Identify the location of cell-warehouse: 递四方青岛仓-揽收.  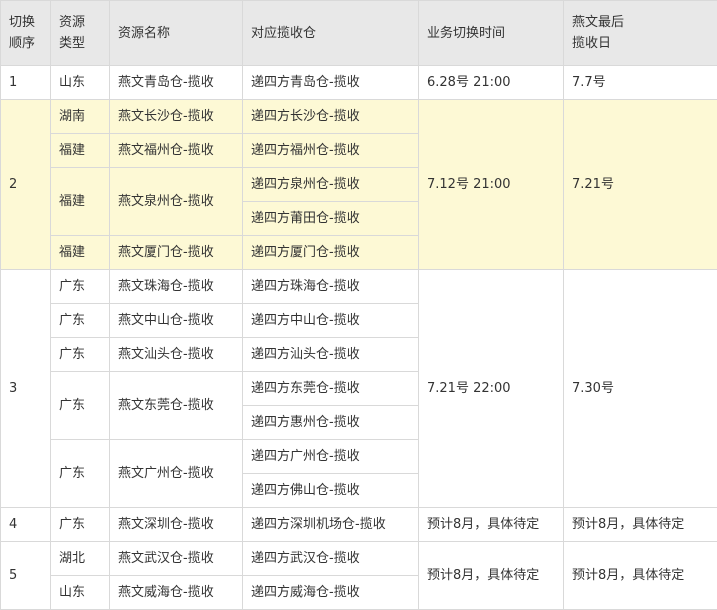
(331, 83).